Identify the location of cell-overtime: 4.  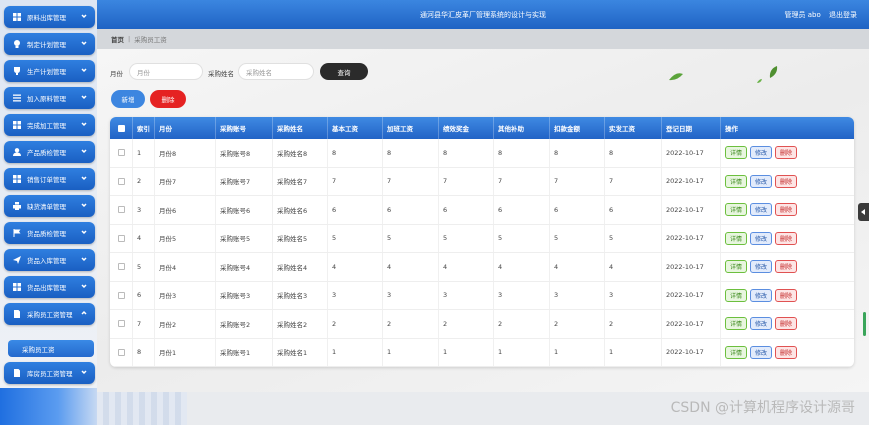
(410, 267).